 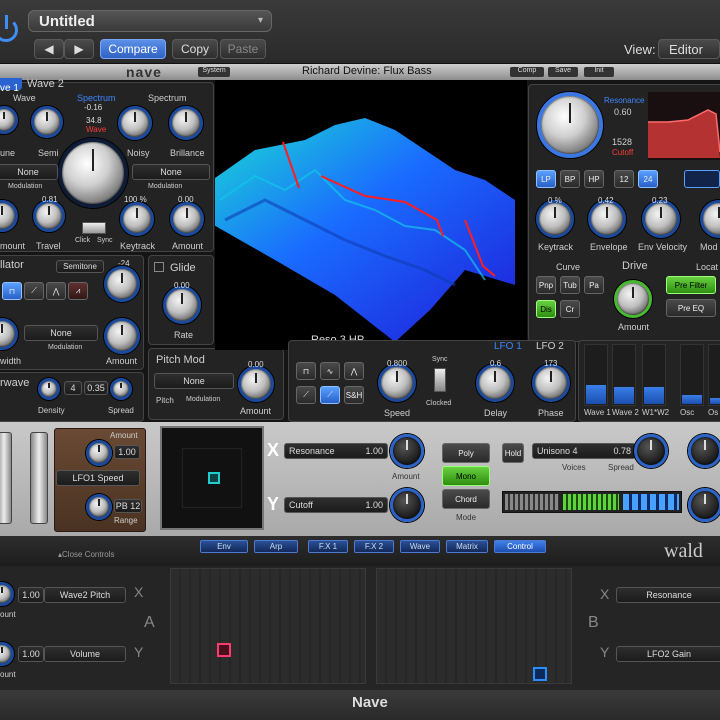 What do you see at coordinates (513, 453) in the screenshot?
I see `hold-button: Hold` at bounding box center [513, 453].